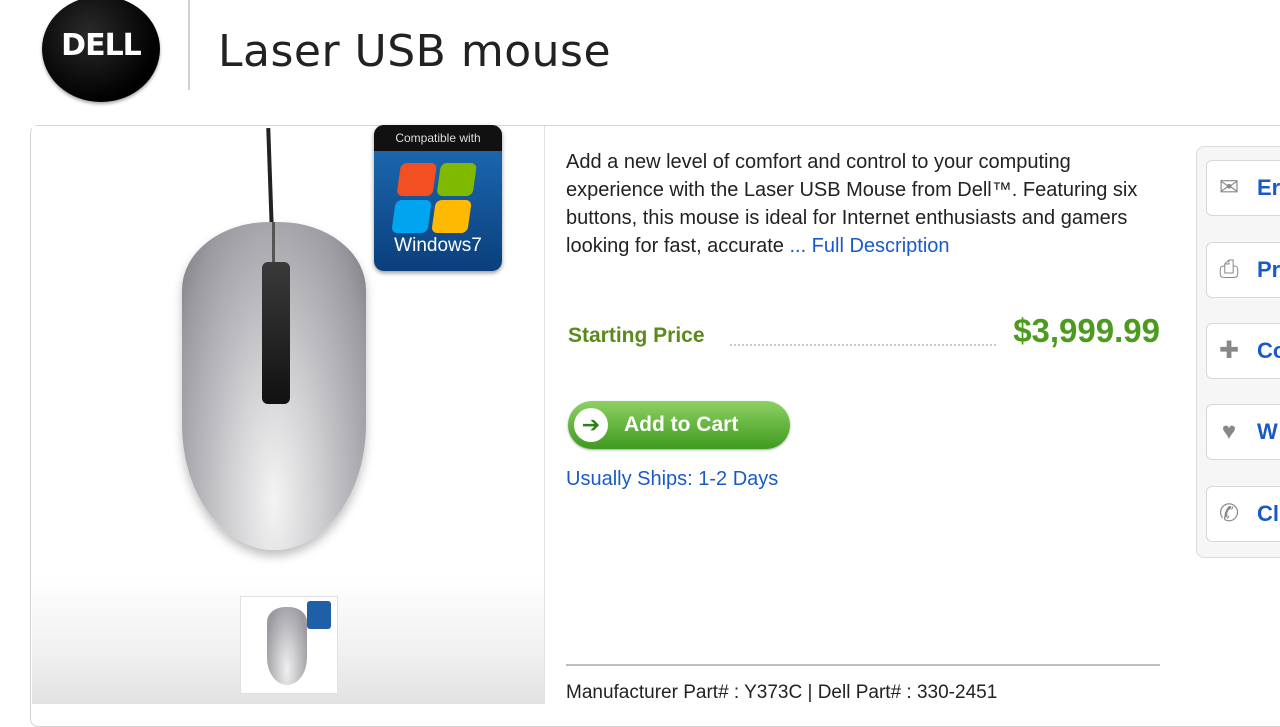  What do you see at coordinates (189, 45) in the screenshot?
I see `header-divider` at bounding box center [189, 45].